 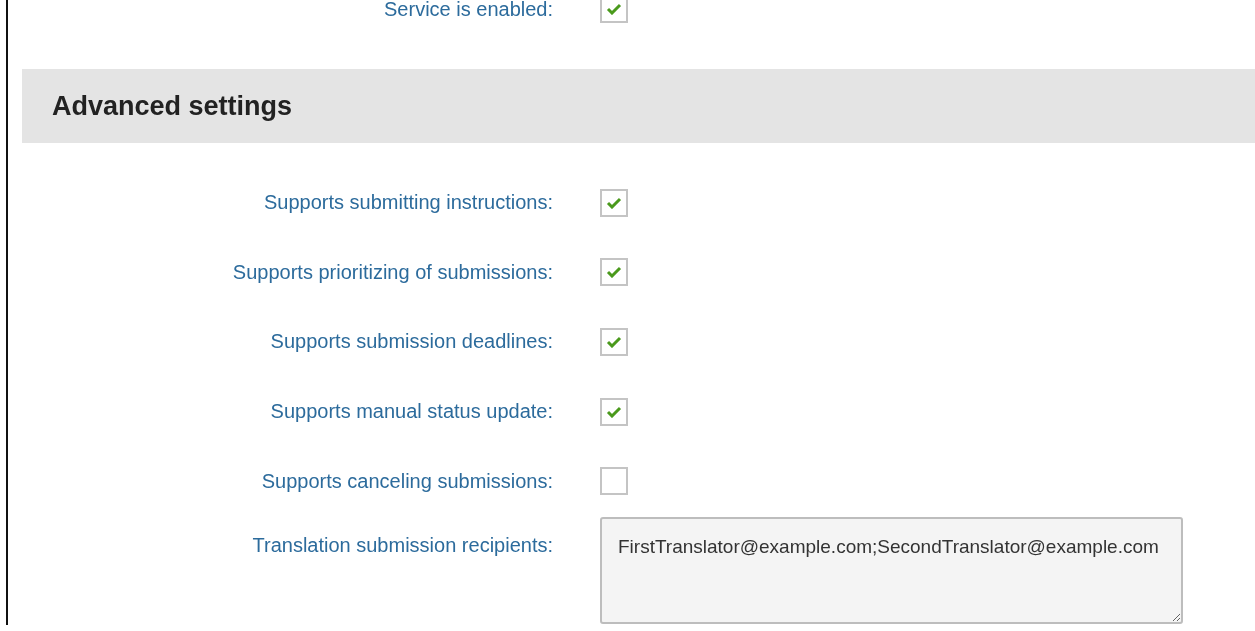 What do you see at coordinates (402, 545) in the screenshot?
I see `field-label: Translation submission recipients:` at bounding box center [402, 545].